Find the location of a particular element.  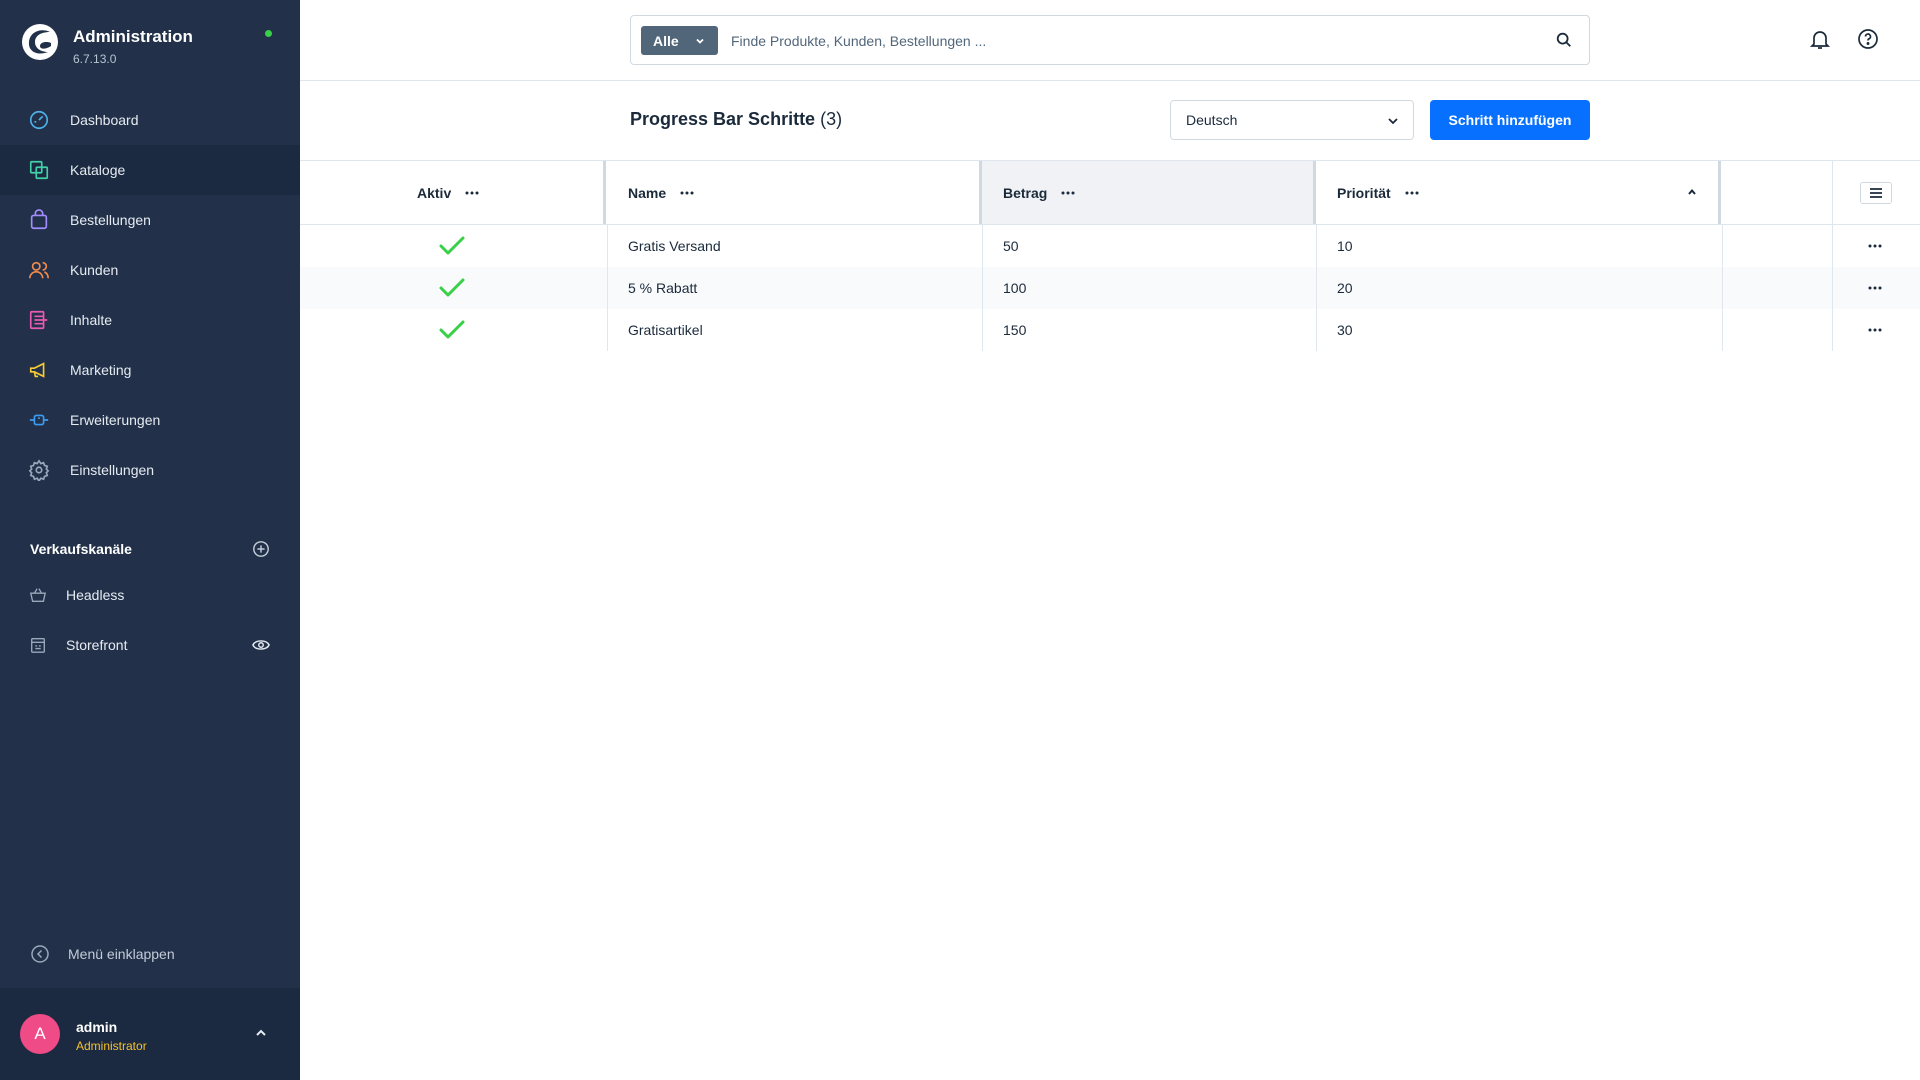

nav-item-orders: Bestellungen is located at coordinates (150, 220).